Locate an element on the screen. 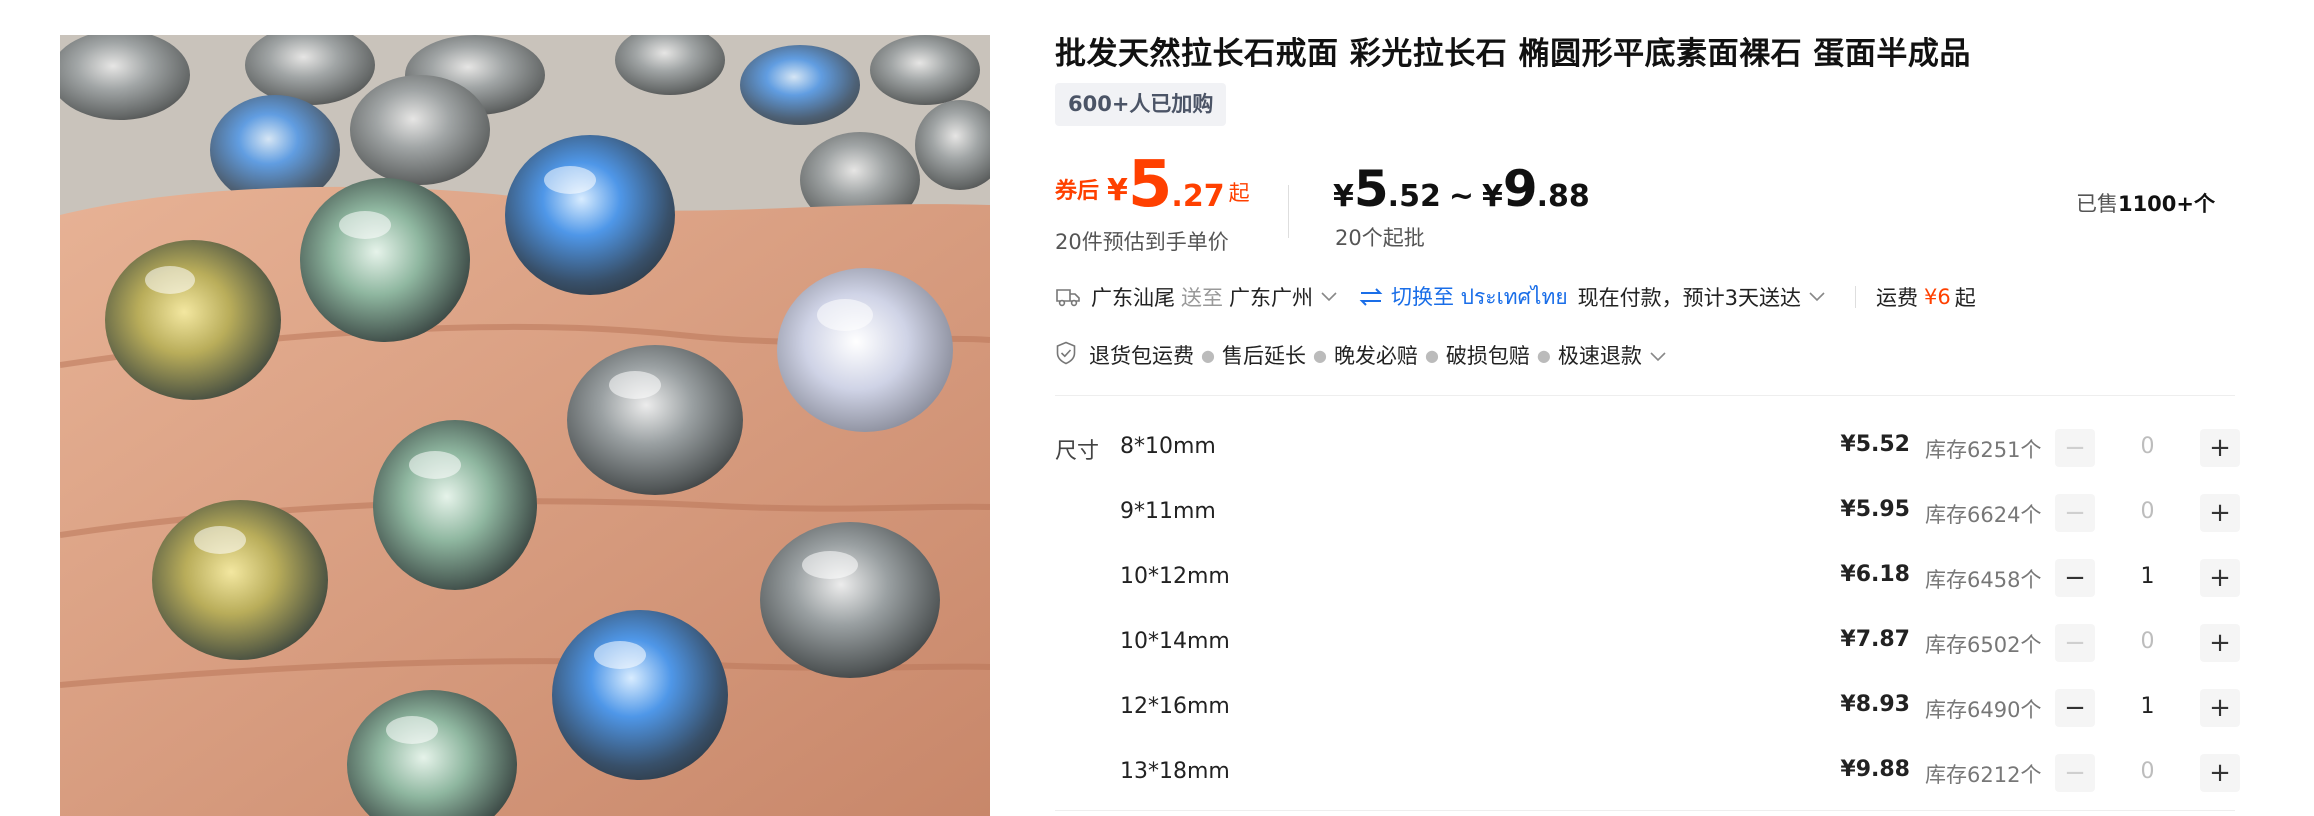 Image resolution: width=2314 pixels, height=816 pixels. shipping-separator is located at coordinates (1855, 297).